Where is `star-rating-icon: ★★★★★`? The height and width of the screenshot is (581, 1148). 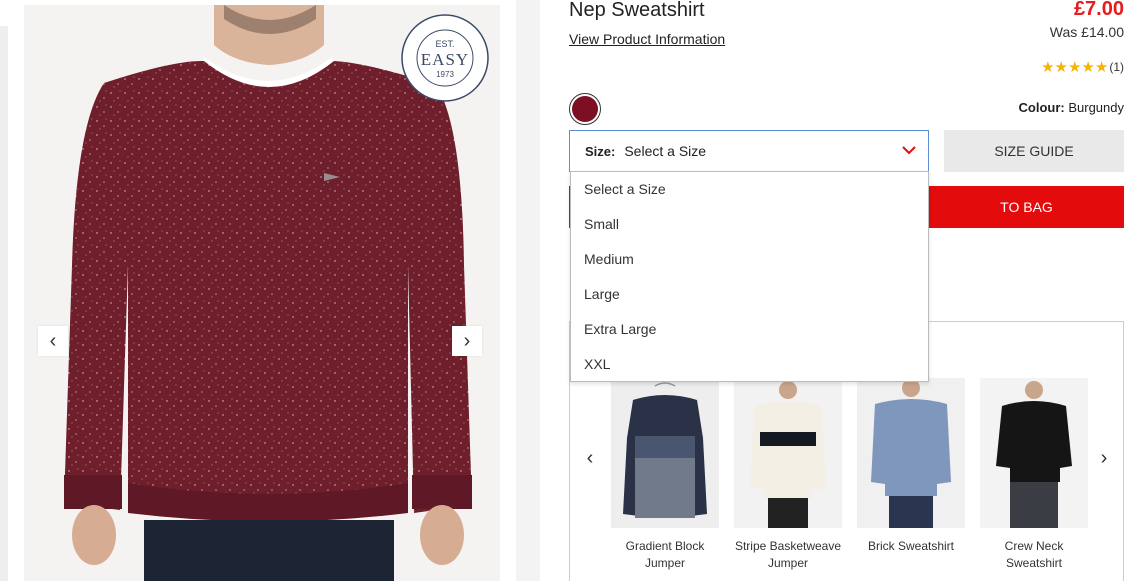
star-rating-icon: ★★★★★ is located at coordinates (1075, 67).